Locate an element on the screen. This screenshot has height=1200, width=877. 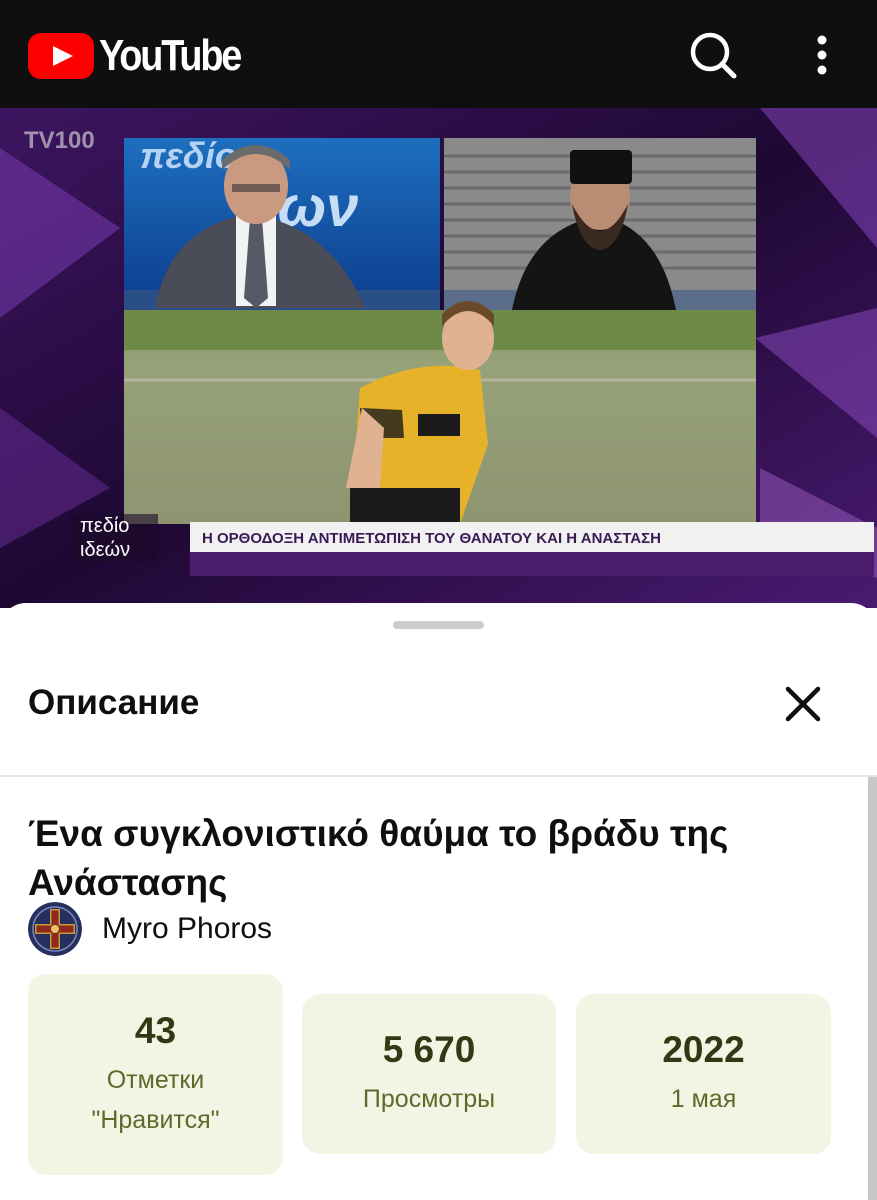
more-vert-icon is located at coordinates (822, 55).